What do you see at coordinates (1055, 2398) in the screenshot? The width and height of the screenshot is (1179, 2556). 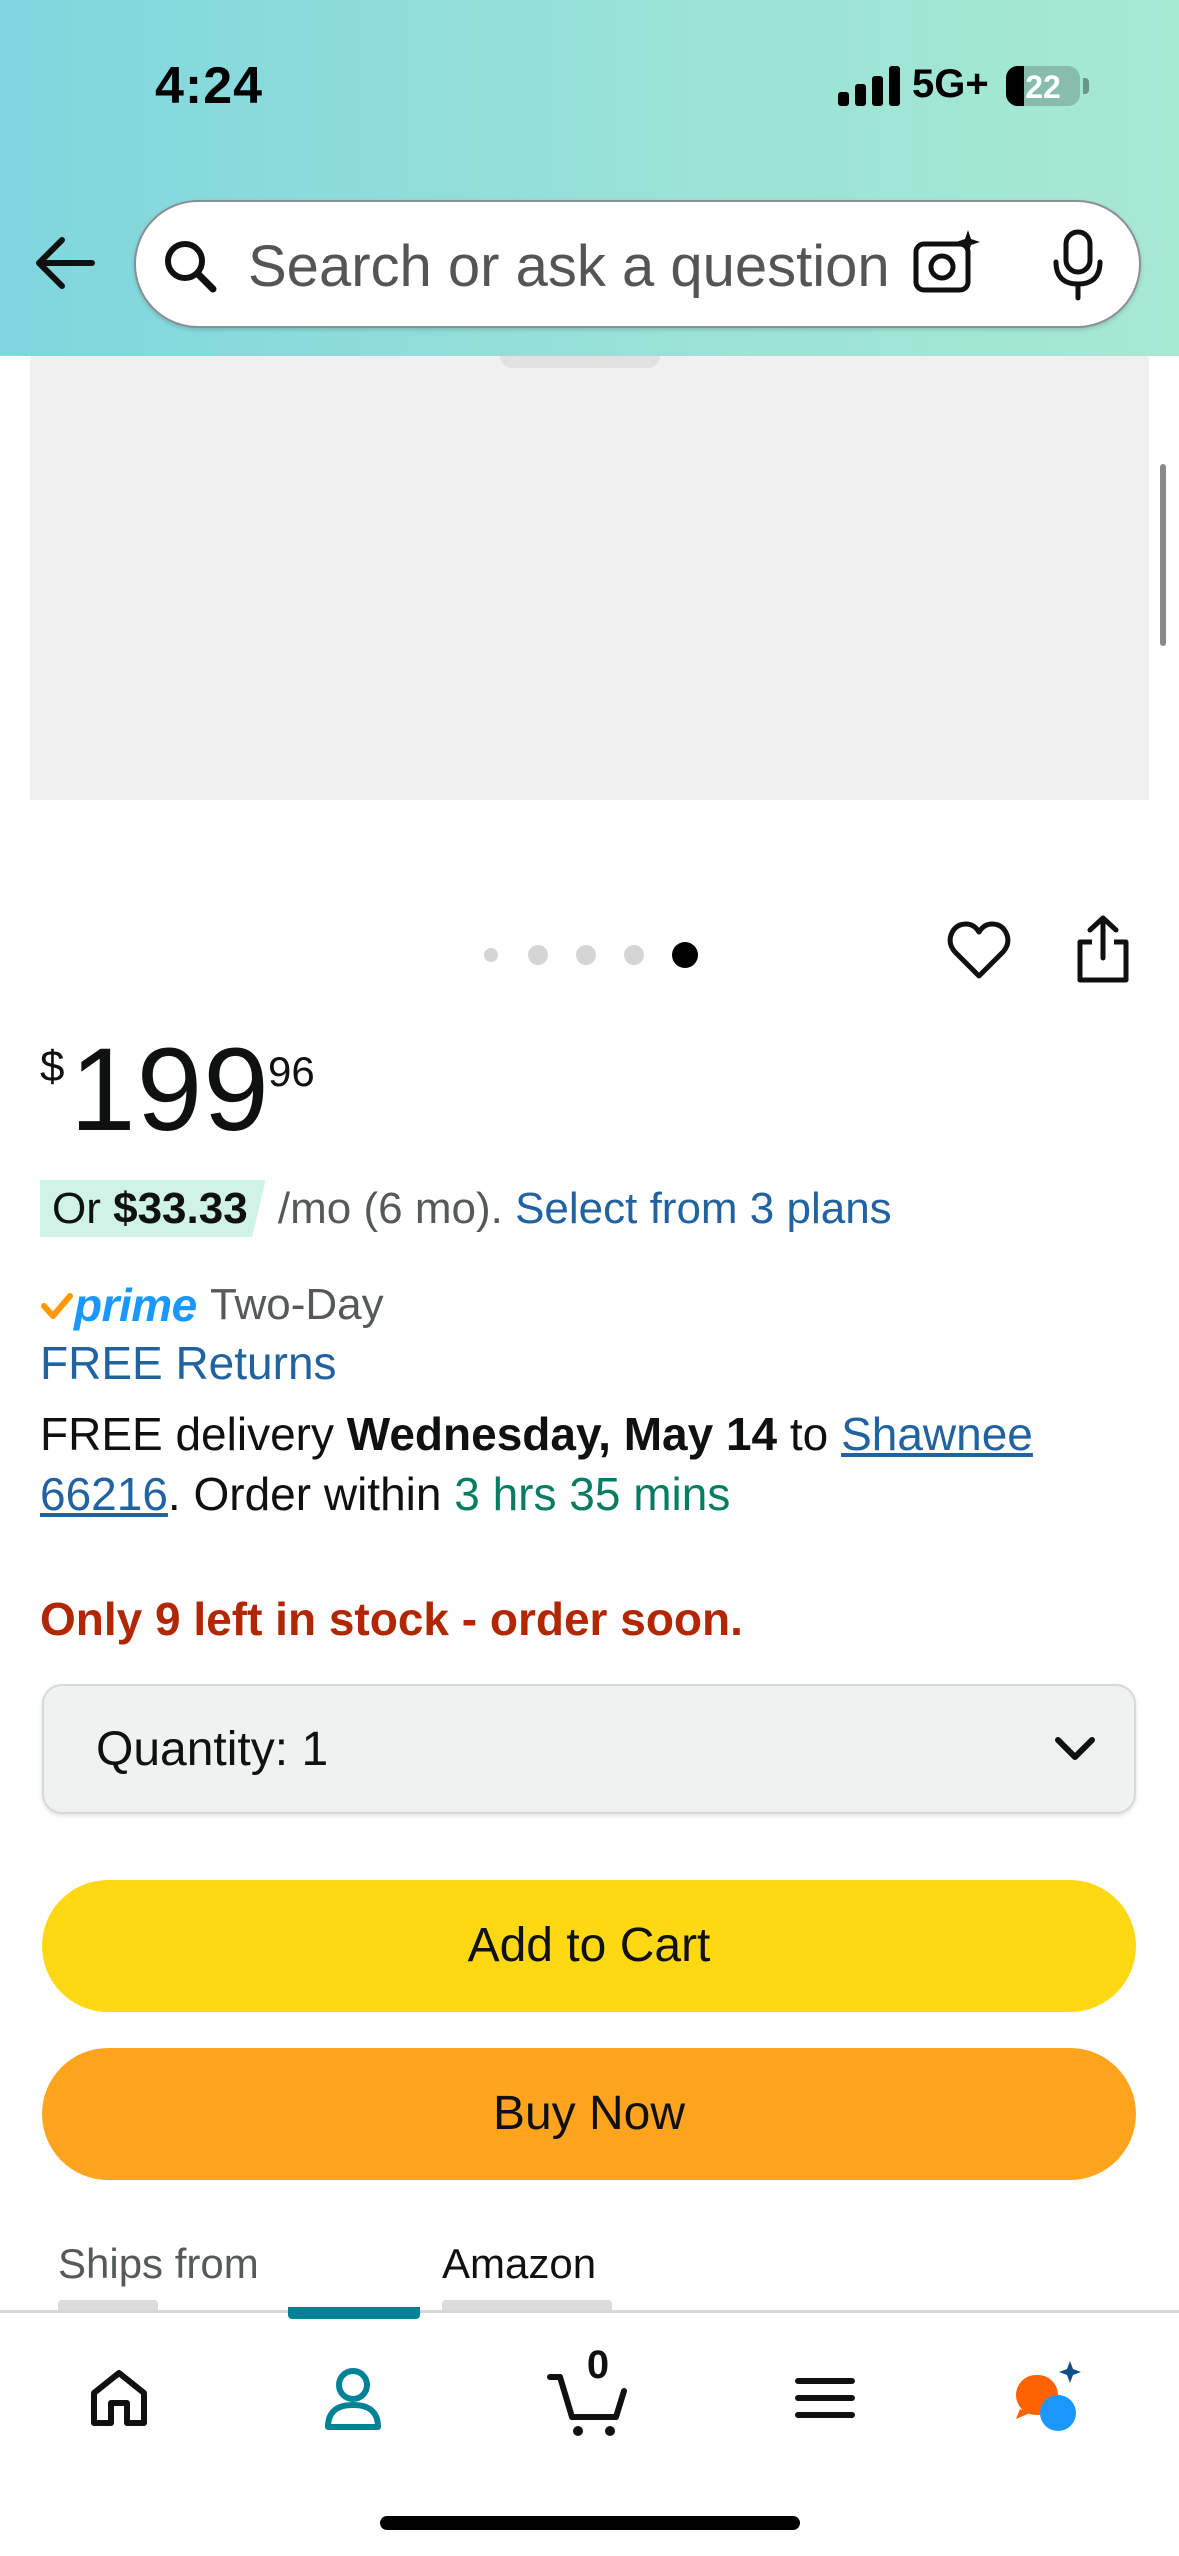 I see `rufus-assistant-icon` at bounding box center [1055, 2398].